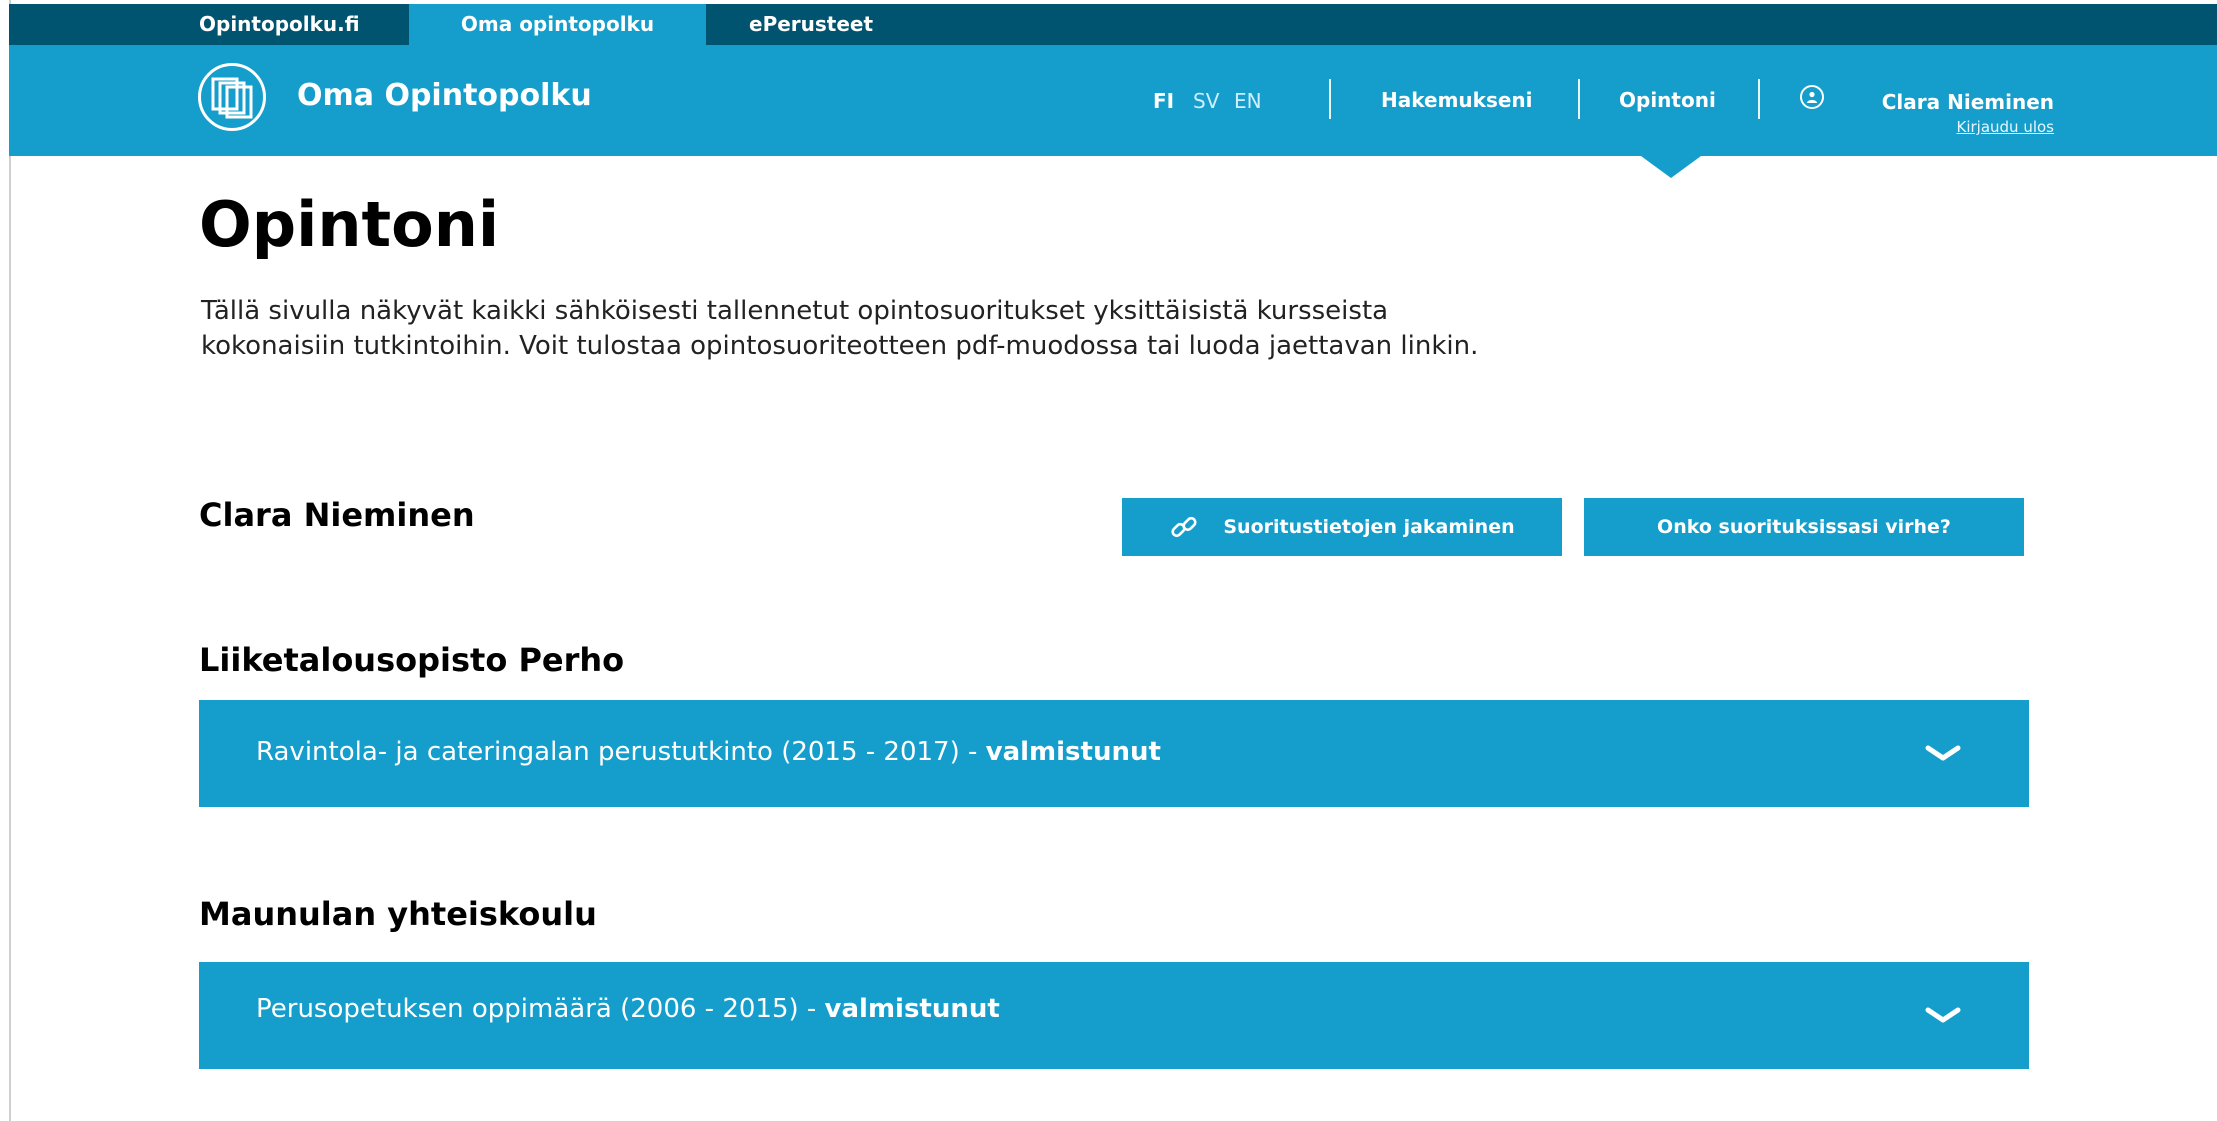 The width and height of the screenshot is (2217, 1121). What do you see at coordinates (1163, 101) in the screenshot?
I see `language-fi: FI` at bounding box center [1163, 101].